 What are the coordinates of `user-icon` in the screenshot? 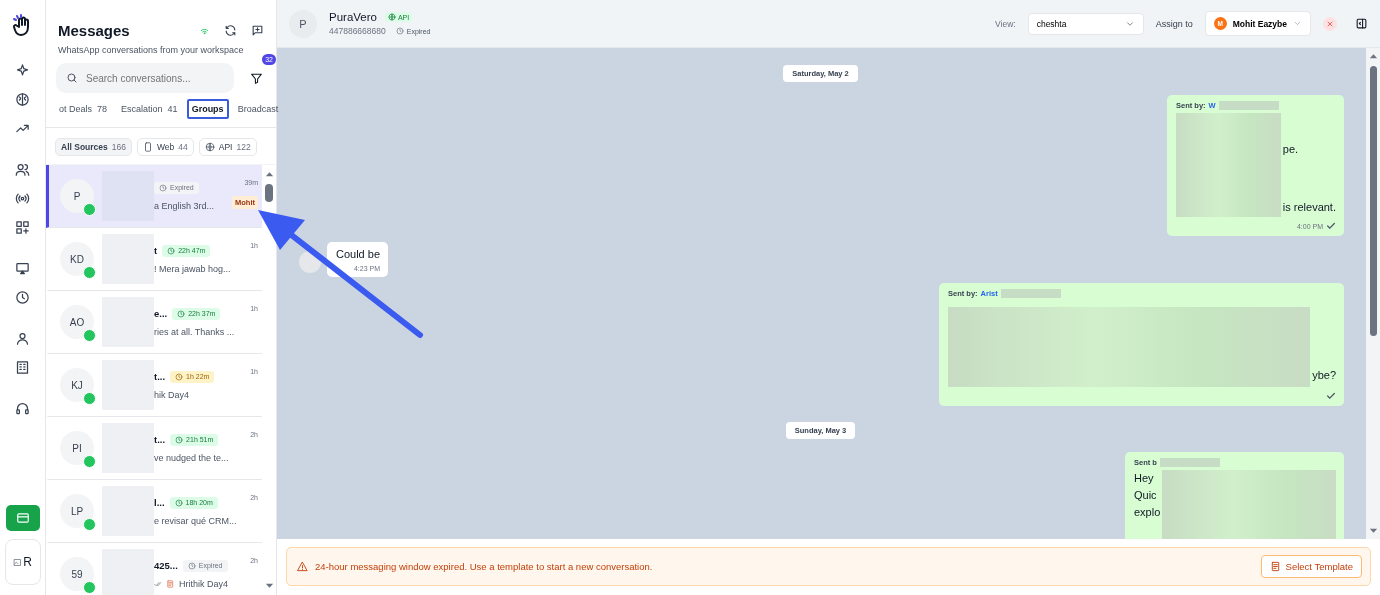 It's located at (22, 338).